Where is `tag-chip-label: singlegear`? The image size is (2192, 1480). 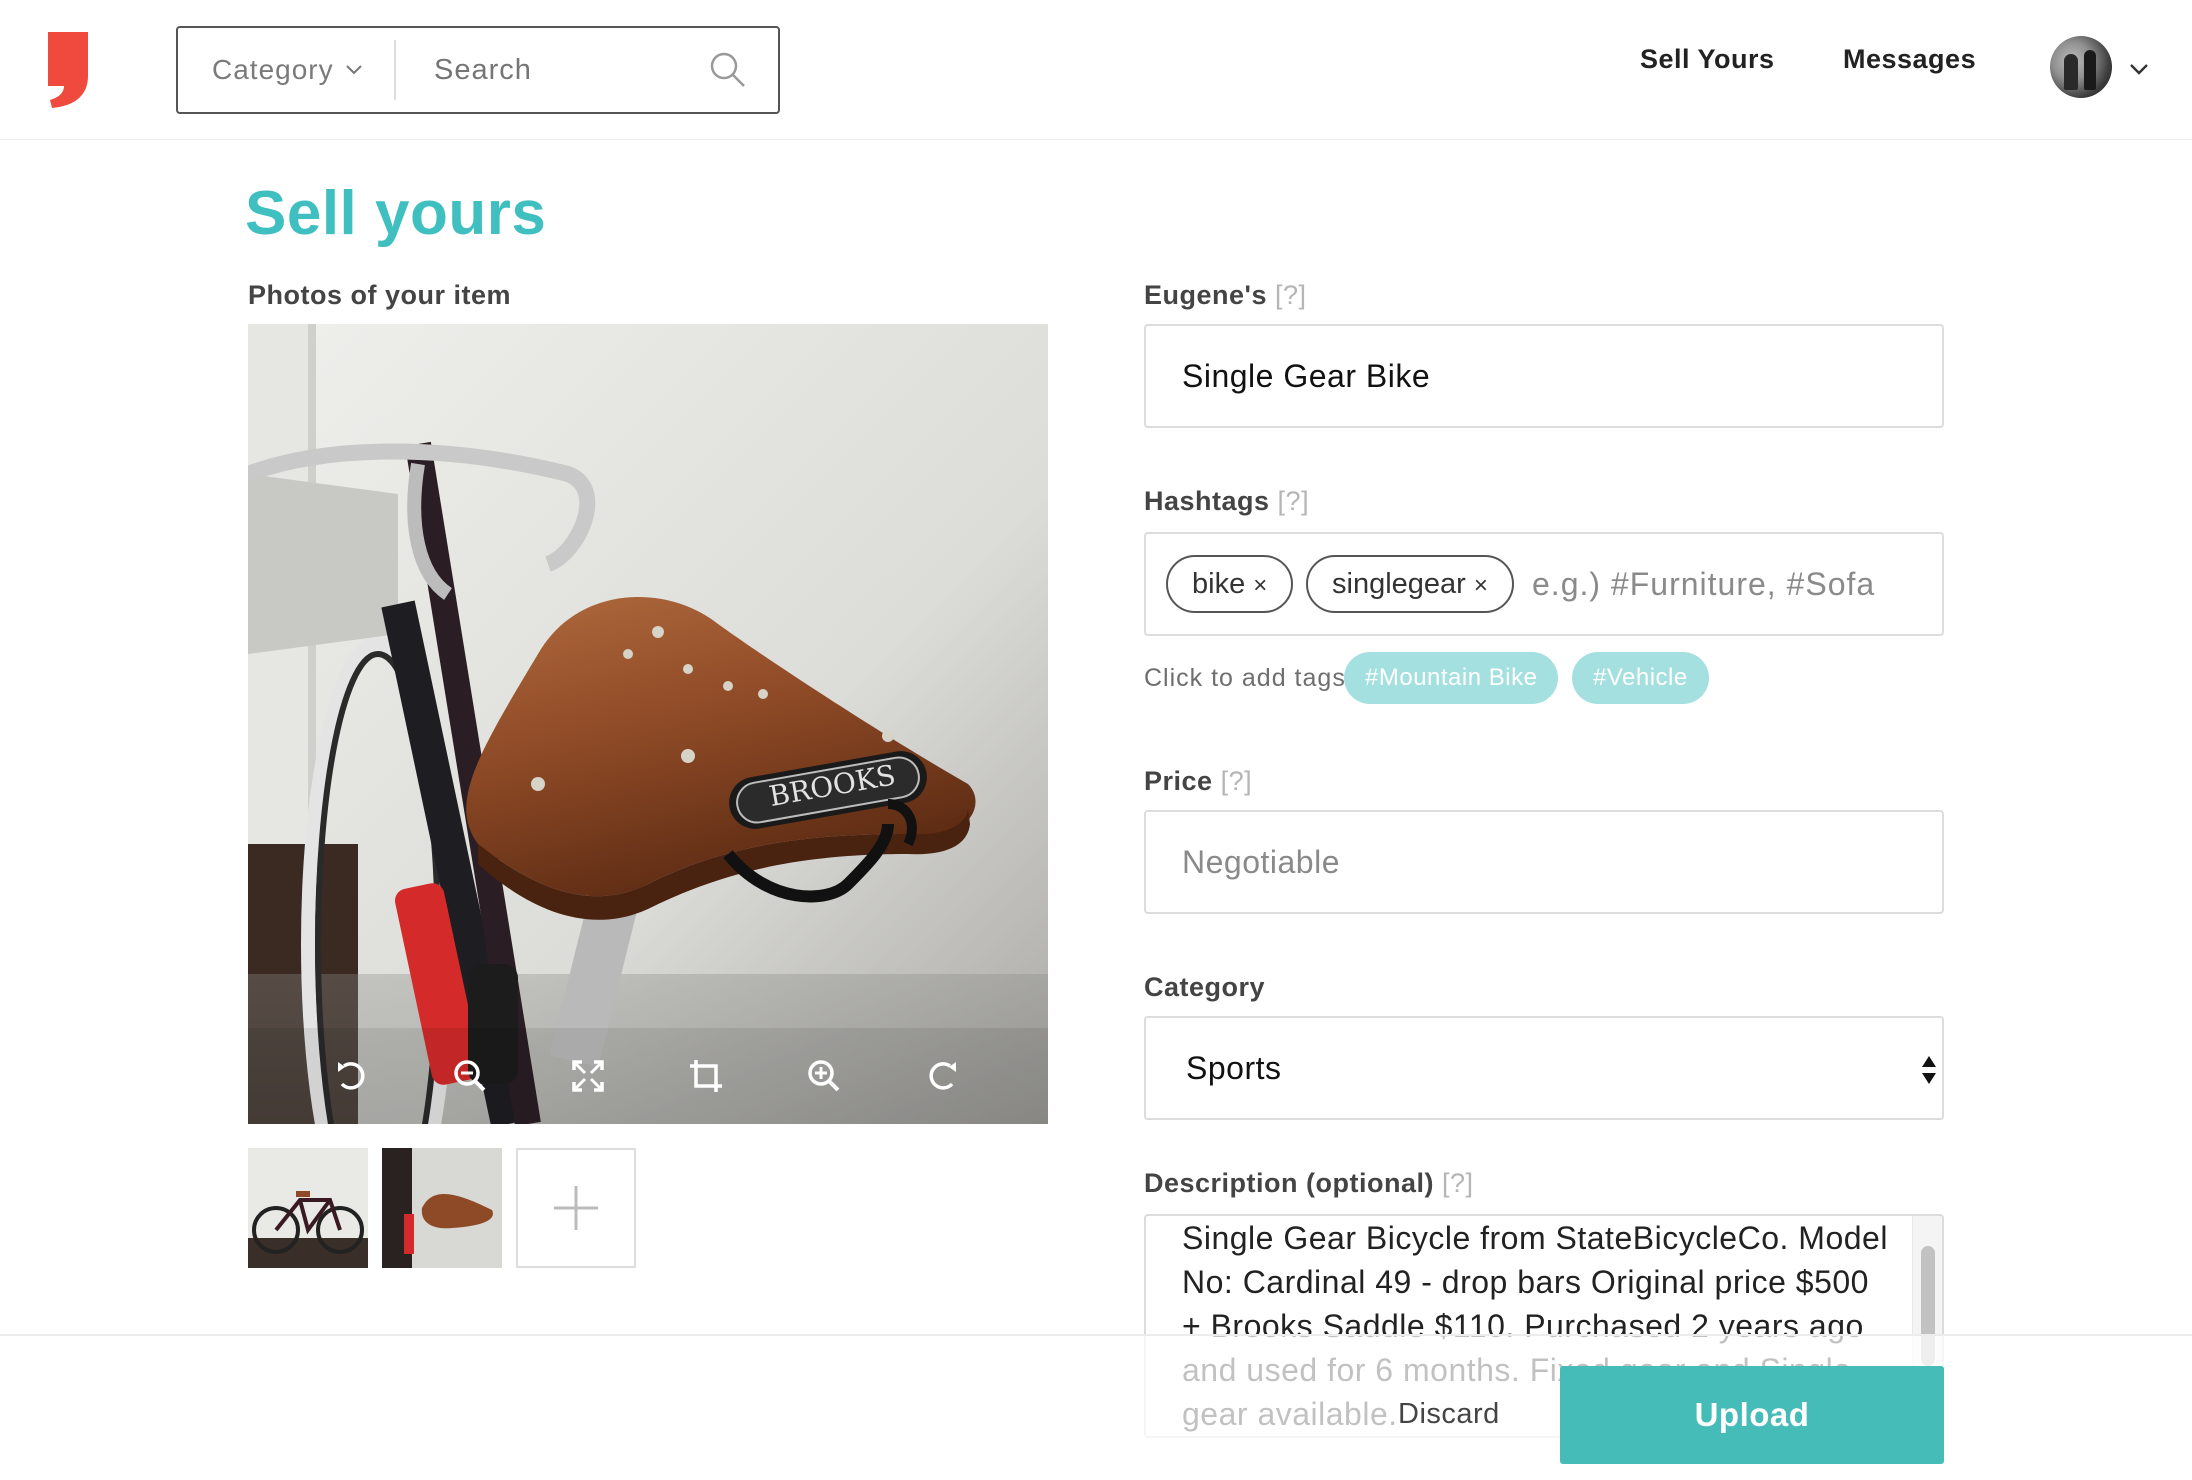
tag-chip-label: singlegear is located at coordinates (1399, 584).